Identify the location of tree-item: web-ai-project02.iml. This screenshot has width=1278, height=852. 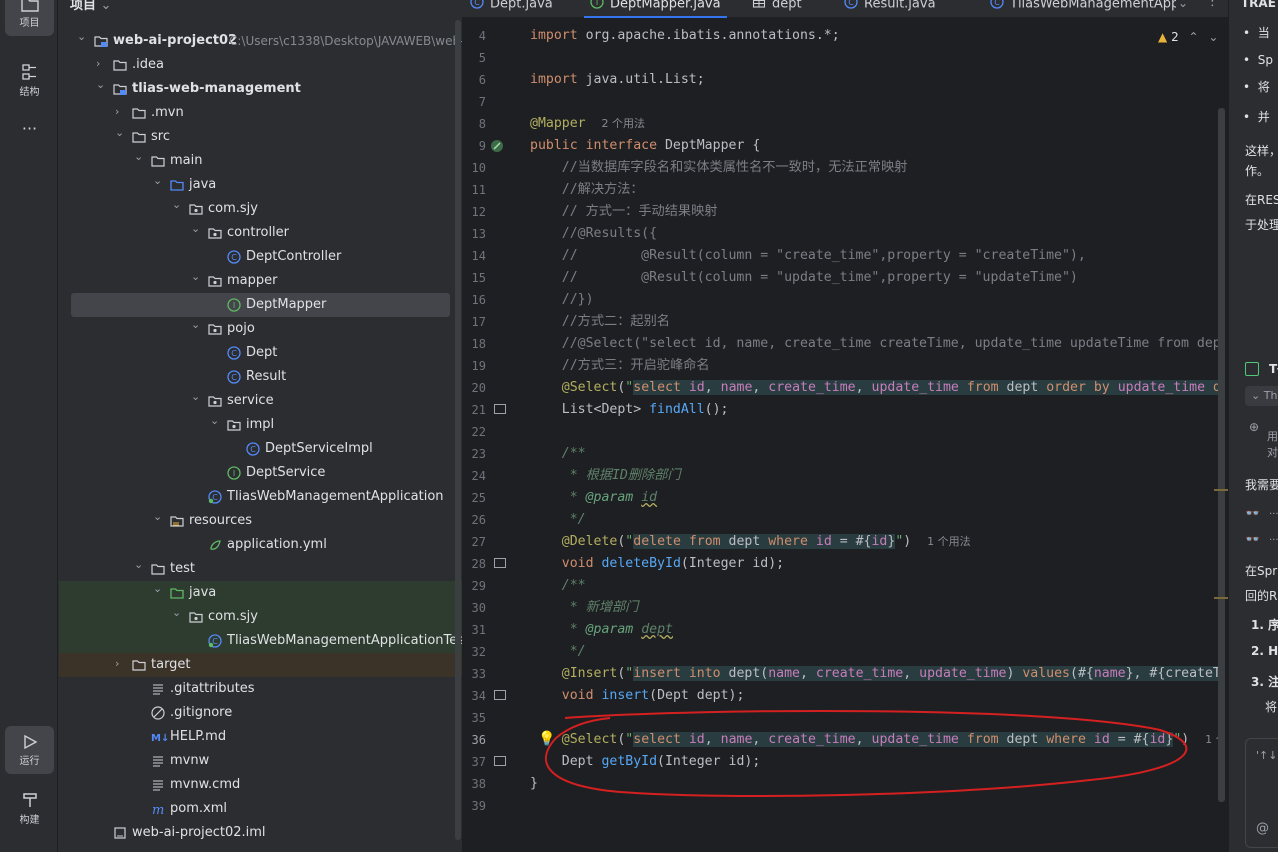
(260, 833).